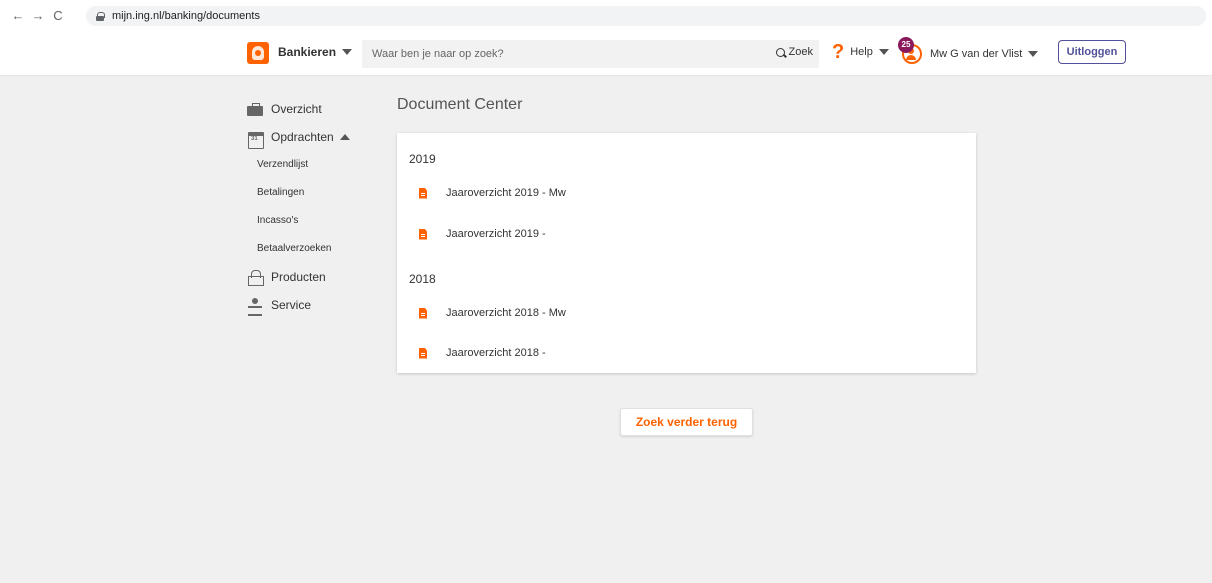 The image size is (1212, 583). What do you see at coordinates (506, 313) in the screenshot?
I see `document-title: Jaaroverzicht 2018 - Mw` at bounding box center [506, 313].